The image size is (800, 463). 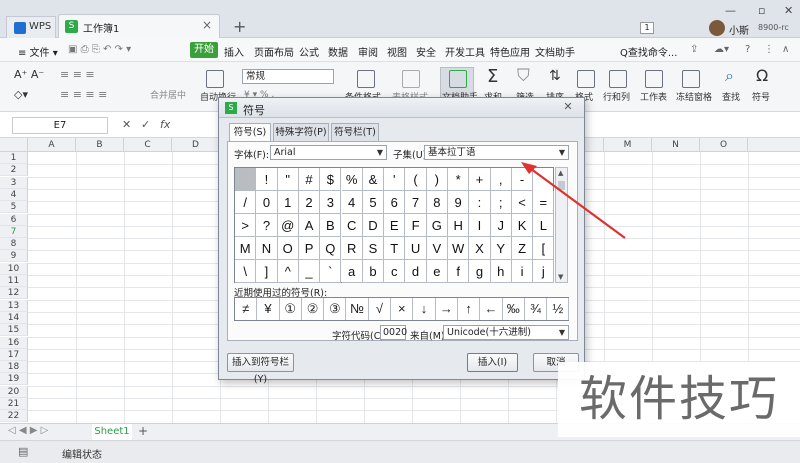 What do you see at coordinates (288, 248) in the screenshot?
I see `symbol-cell: O` at bounding box center [288, 248].